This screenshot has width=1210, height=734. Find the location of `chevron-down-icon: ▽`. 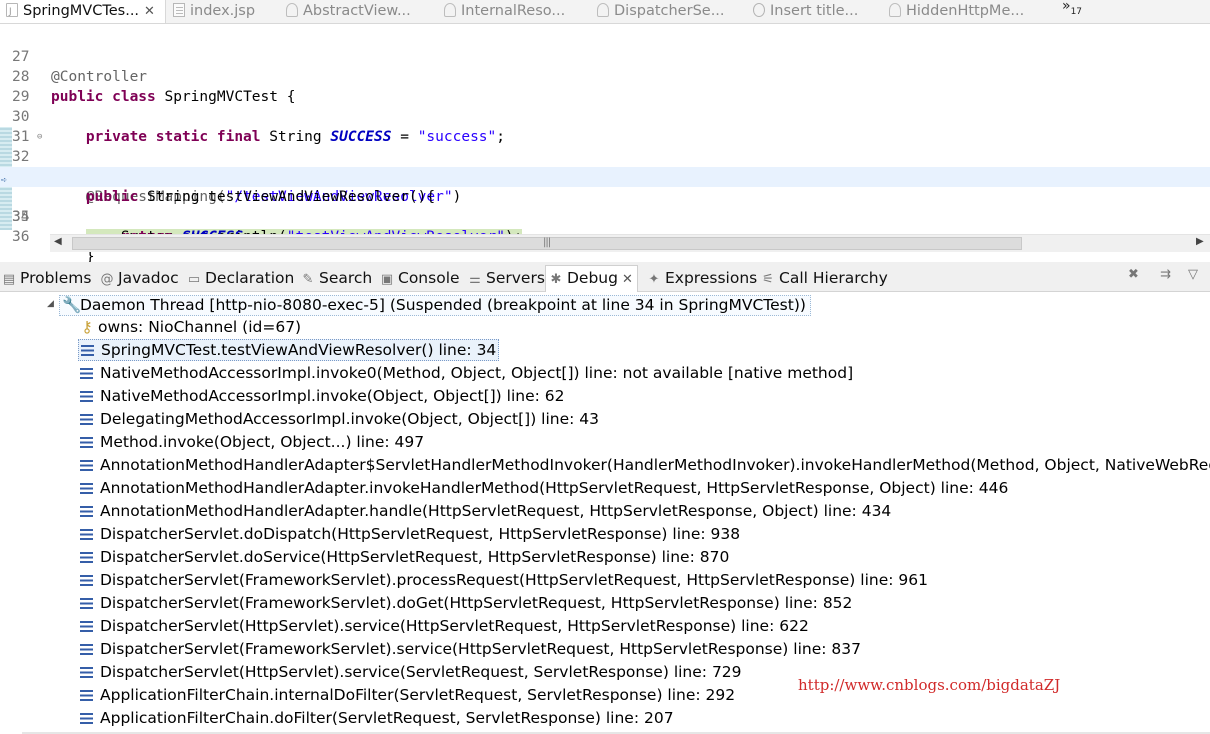

chevron-down-icon: ▽ is located at coordinates (1193, 274).